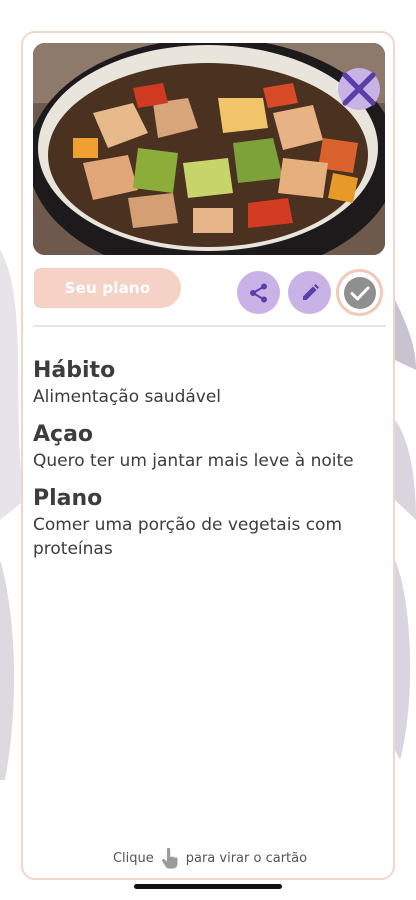 The width and height of the screenshot is (416, 900). What do you see at coordinates (208, 886) in the screenshot?
I see `home-indicator` at bounding box center [208, 886].